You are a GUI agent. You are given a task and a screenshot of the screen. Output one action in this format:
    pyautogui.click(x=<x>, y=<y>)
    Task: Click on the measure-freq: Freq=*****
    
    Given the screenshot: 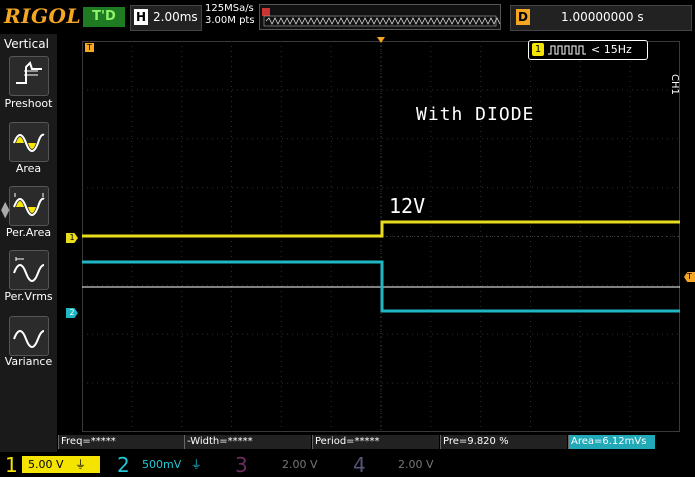 What is the action you would take?
    pyautogui.click(x=121, y=442)
    